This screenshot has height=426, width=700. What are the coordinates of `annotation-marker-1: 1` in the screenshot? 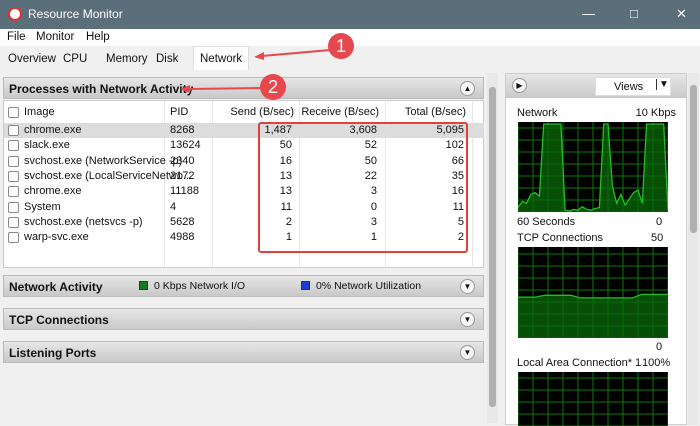 It's located at (341, 46).